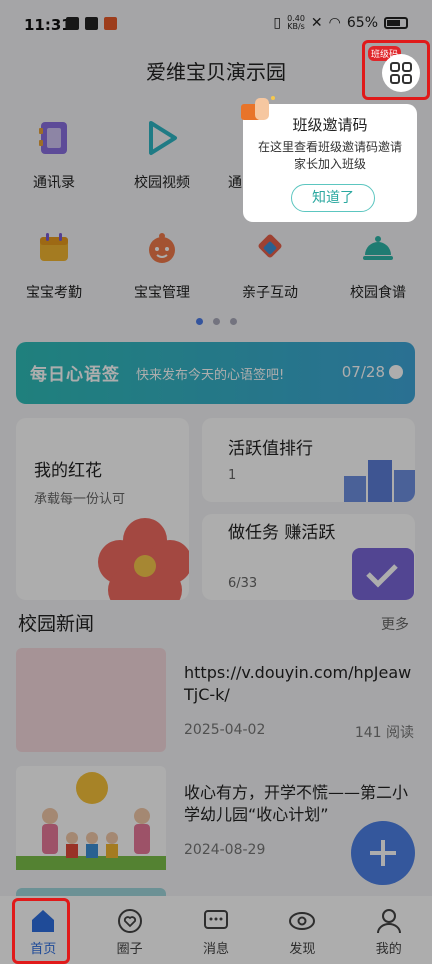 This screenshot has width=432, height=964. Describe the element at coordinates (41, 931) in the screenshot. I see `home-tab-highlight` at that location.